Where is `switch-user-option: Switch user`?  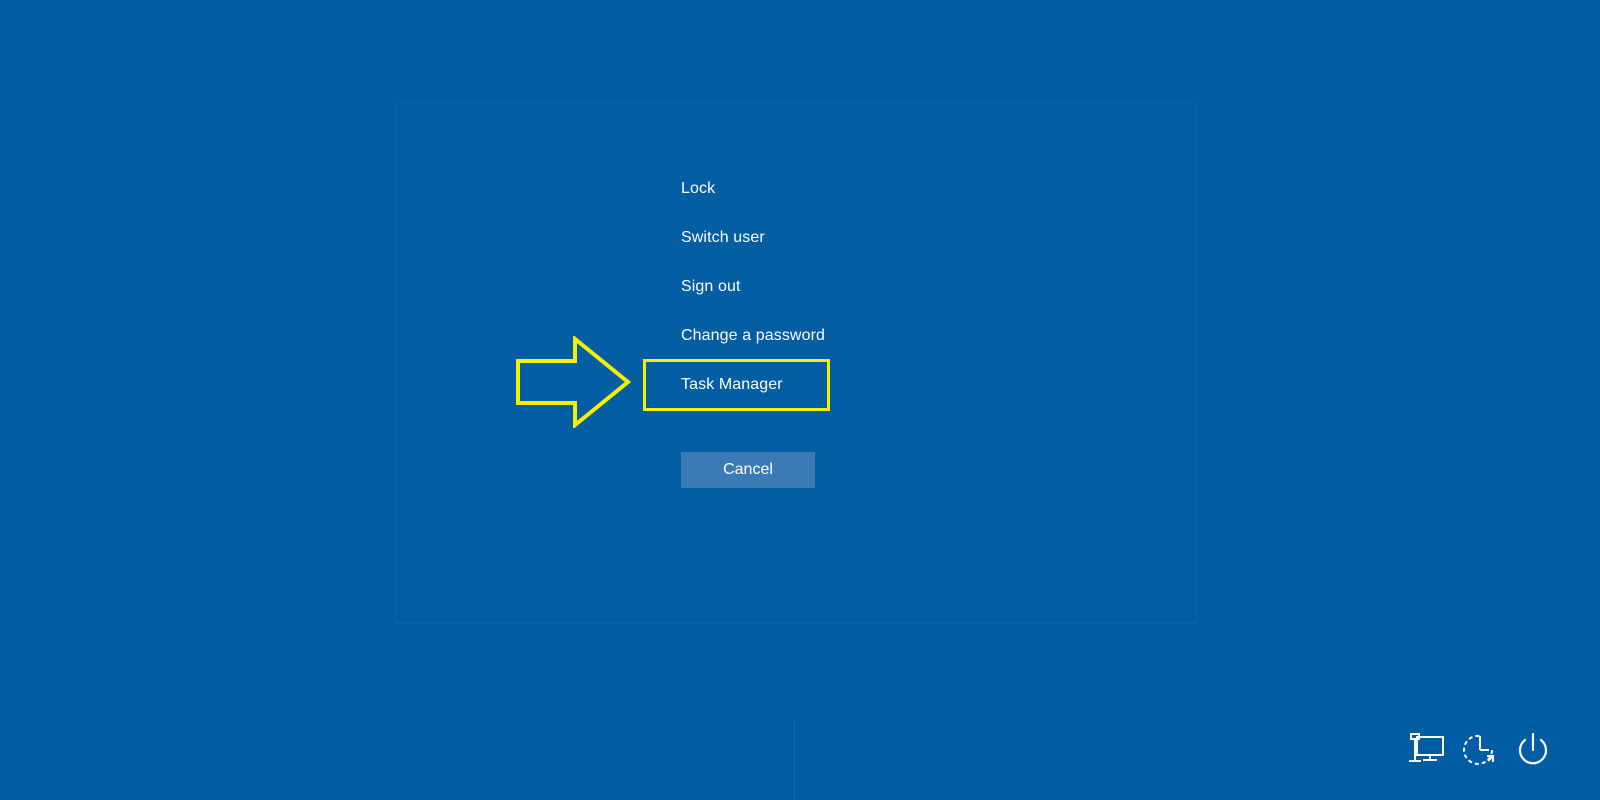
switch-user-option: Switch user is located at coordinates (801, 249).